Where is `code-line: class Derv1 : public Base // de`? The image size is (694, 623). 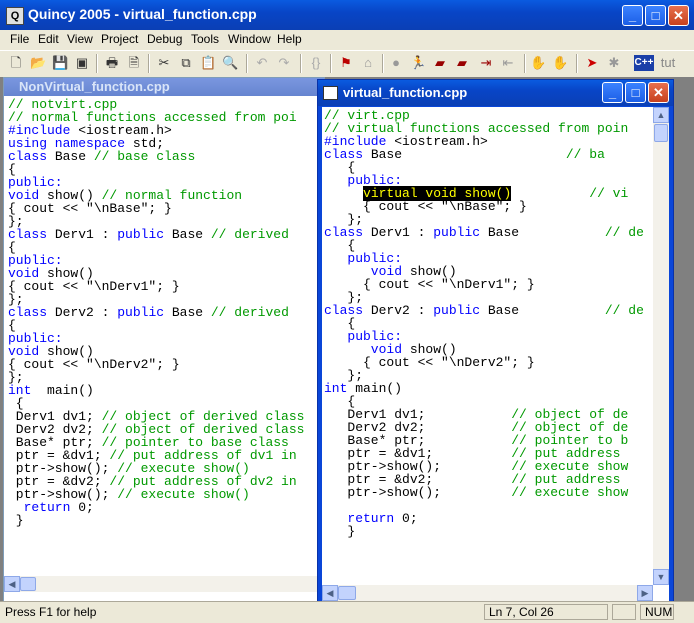
code-line: class Derv1 : public Base // de is located at coordinates (484, 232).